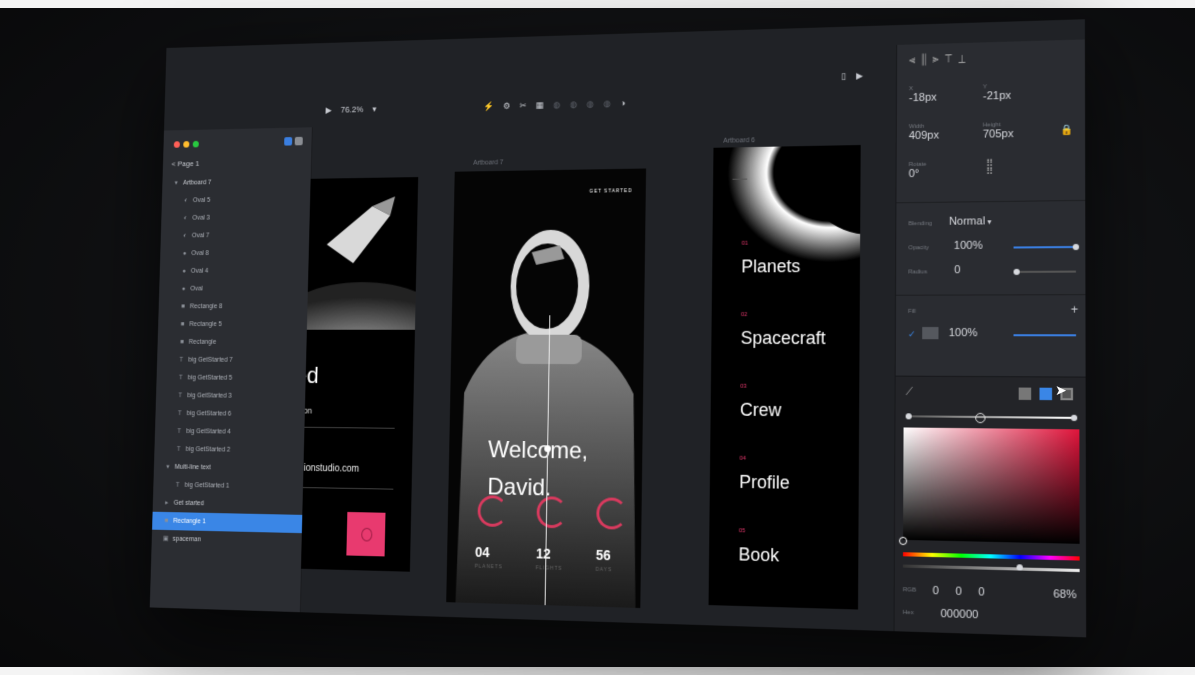 This screenshot has height=675, width=1195. I want to click on hue-slider, so click(991, 556).